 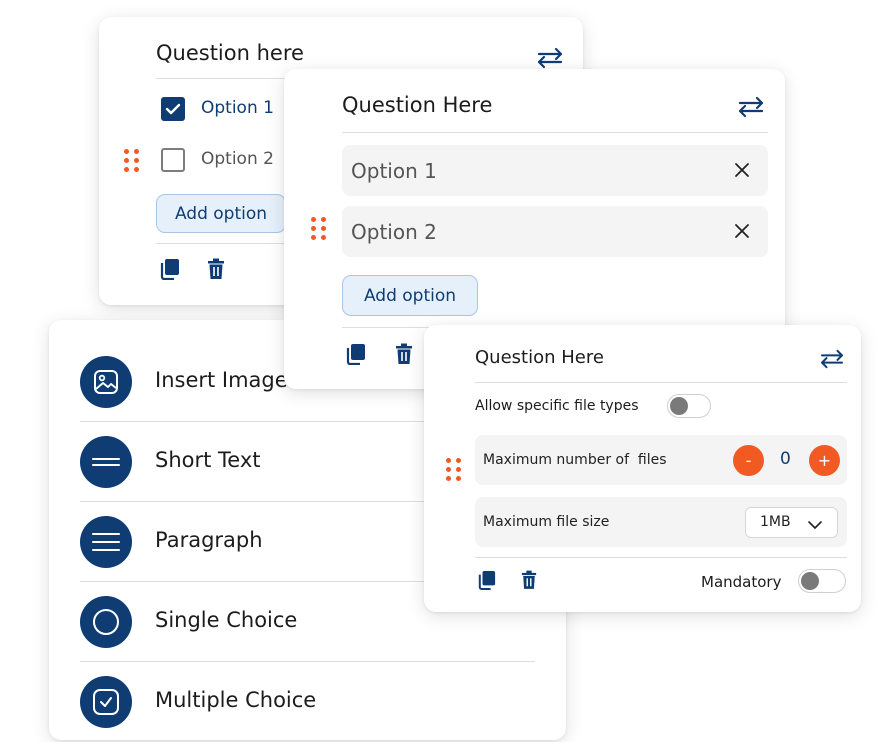 I want to click on option-text: Option 2, so click(x=394, y=231).